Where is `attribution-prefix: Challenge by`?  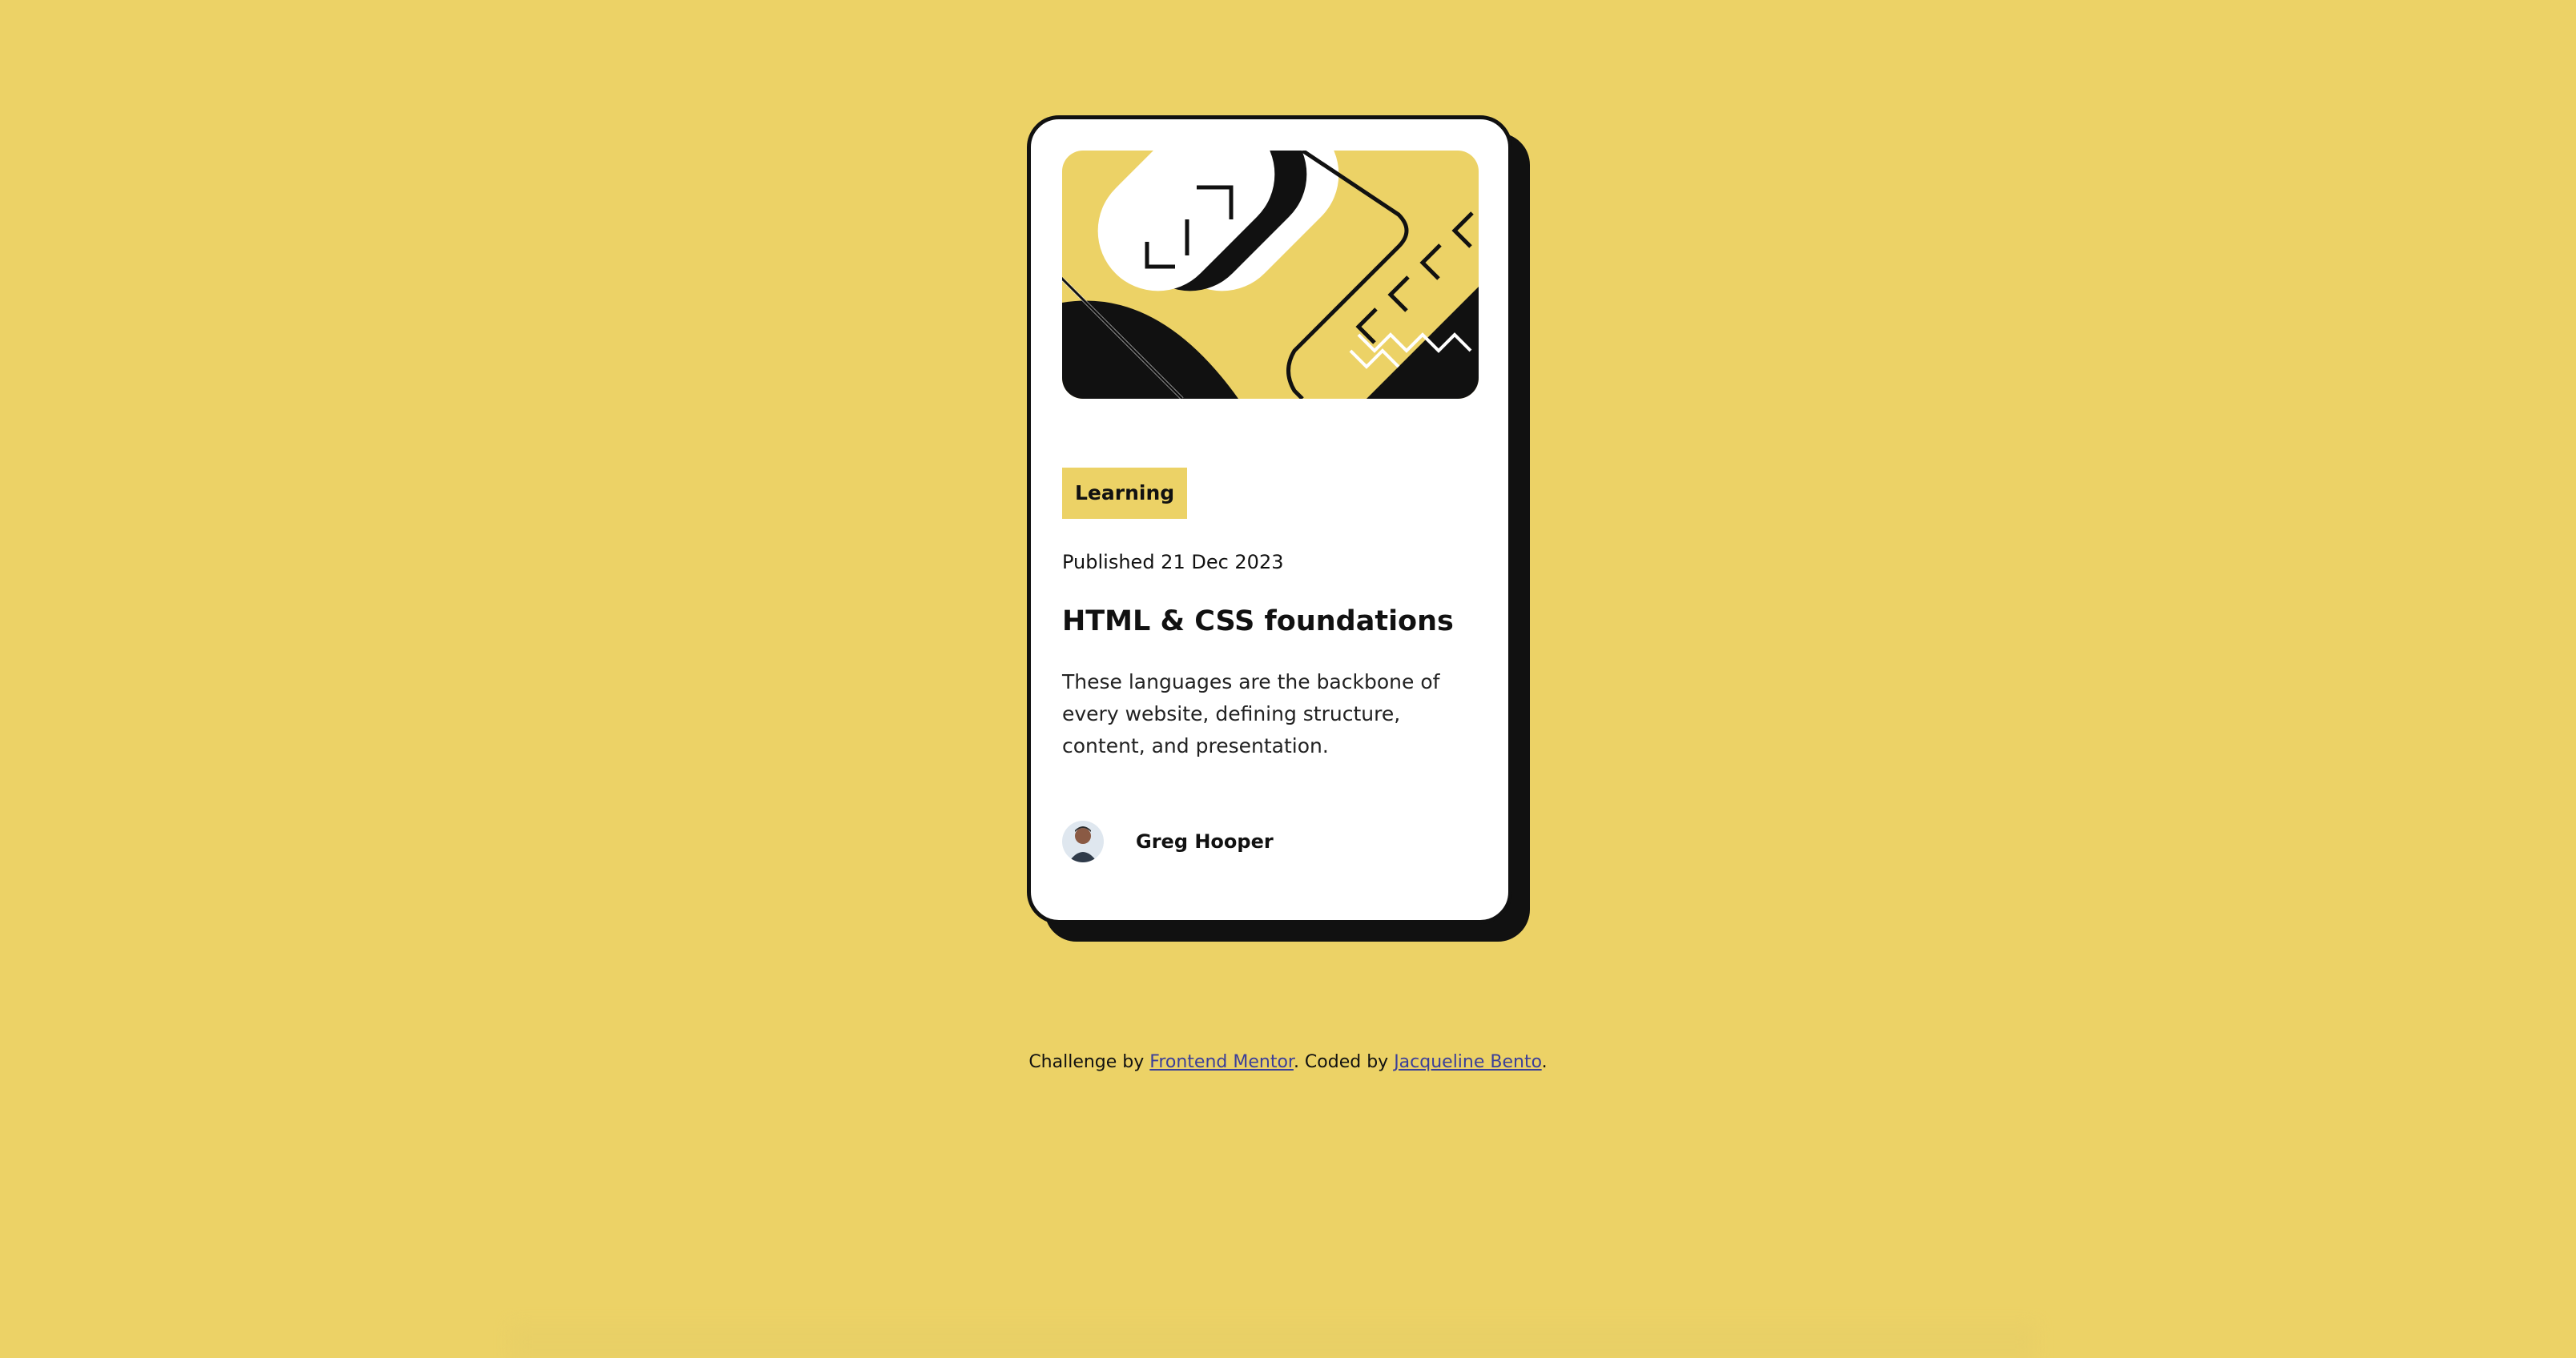 attribution-prefix: Challenge by is located at coordinates (1089, 1062).